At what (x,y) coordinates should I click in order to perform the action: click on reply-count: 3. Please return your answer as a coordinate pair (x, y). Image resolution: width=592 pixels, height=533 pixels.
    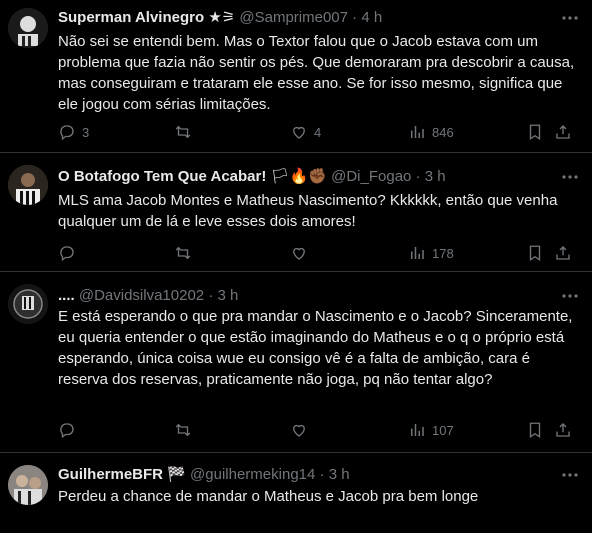
    Looking at the image, I should click on (86, 132).